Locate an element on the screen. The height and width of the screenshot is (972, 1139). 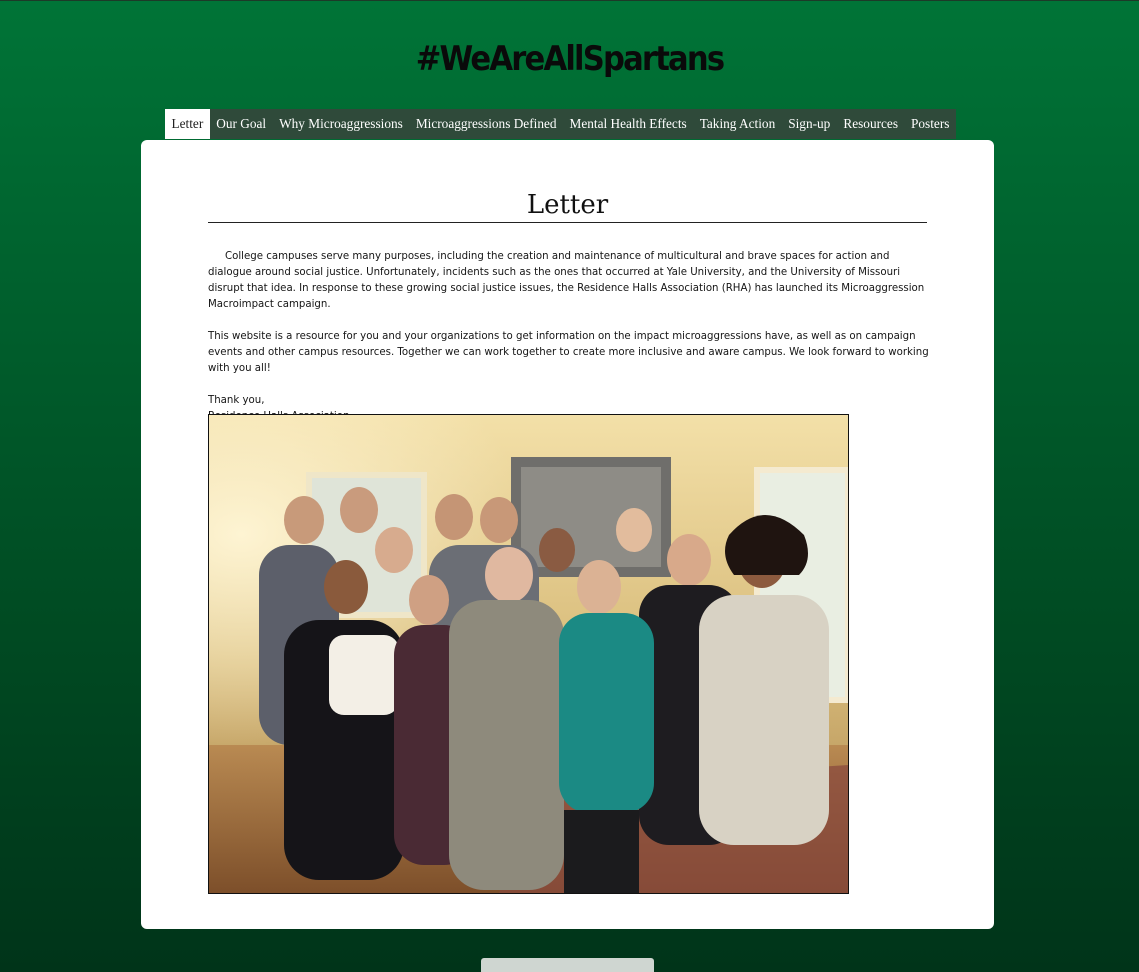
nav-tab-letter: Letter is located at coordinates (187, 124).